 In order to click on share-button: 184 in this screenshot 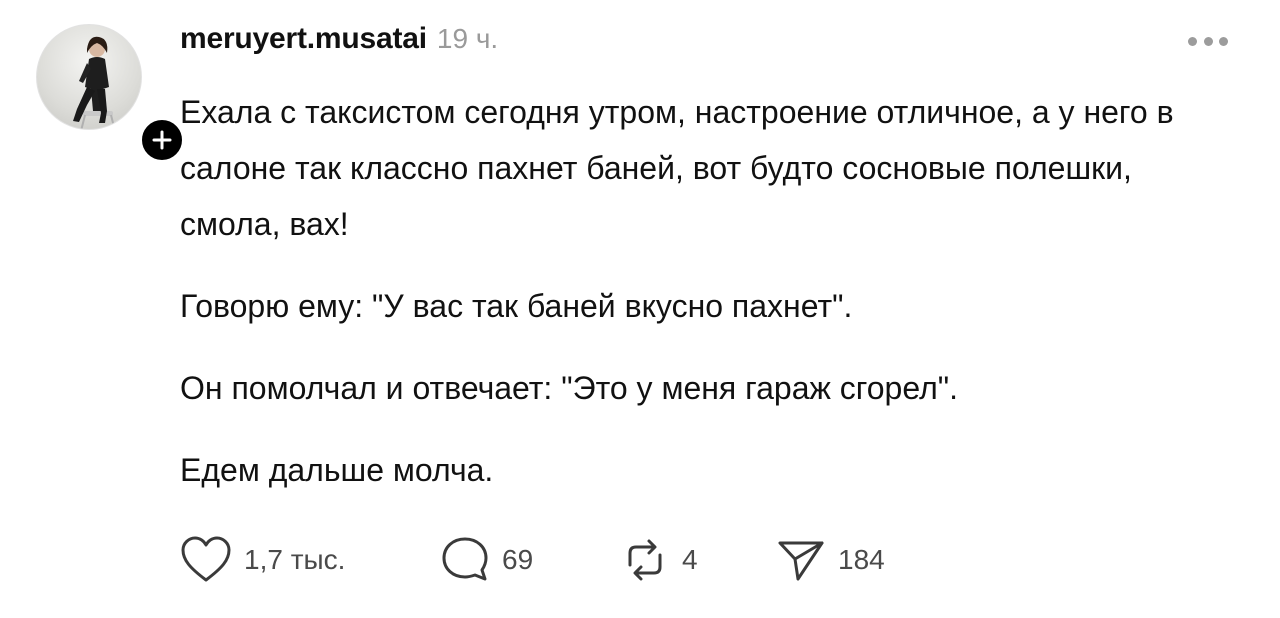, I will do `click(830, 560)`.